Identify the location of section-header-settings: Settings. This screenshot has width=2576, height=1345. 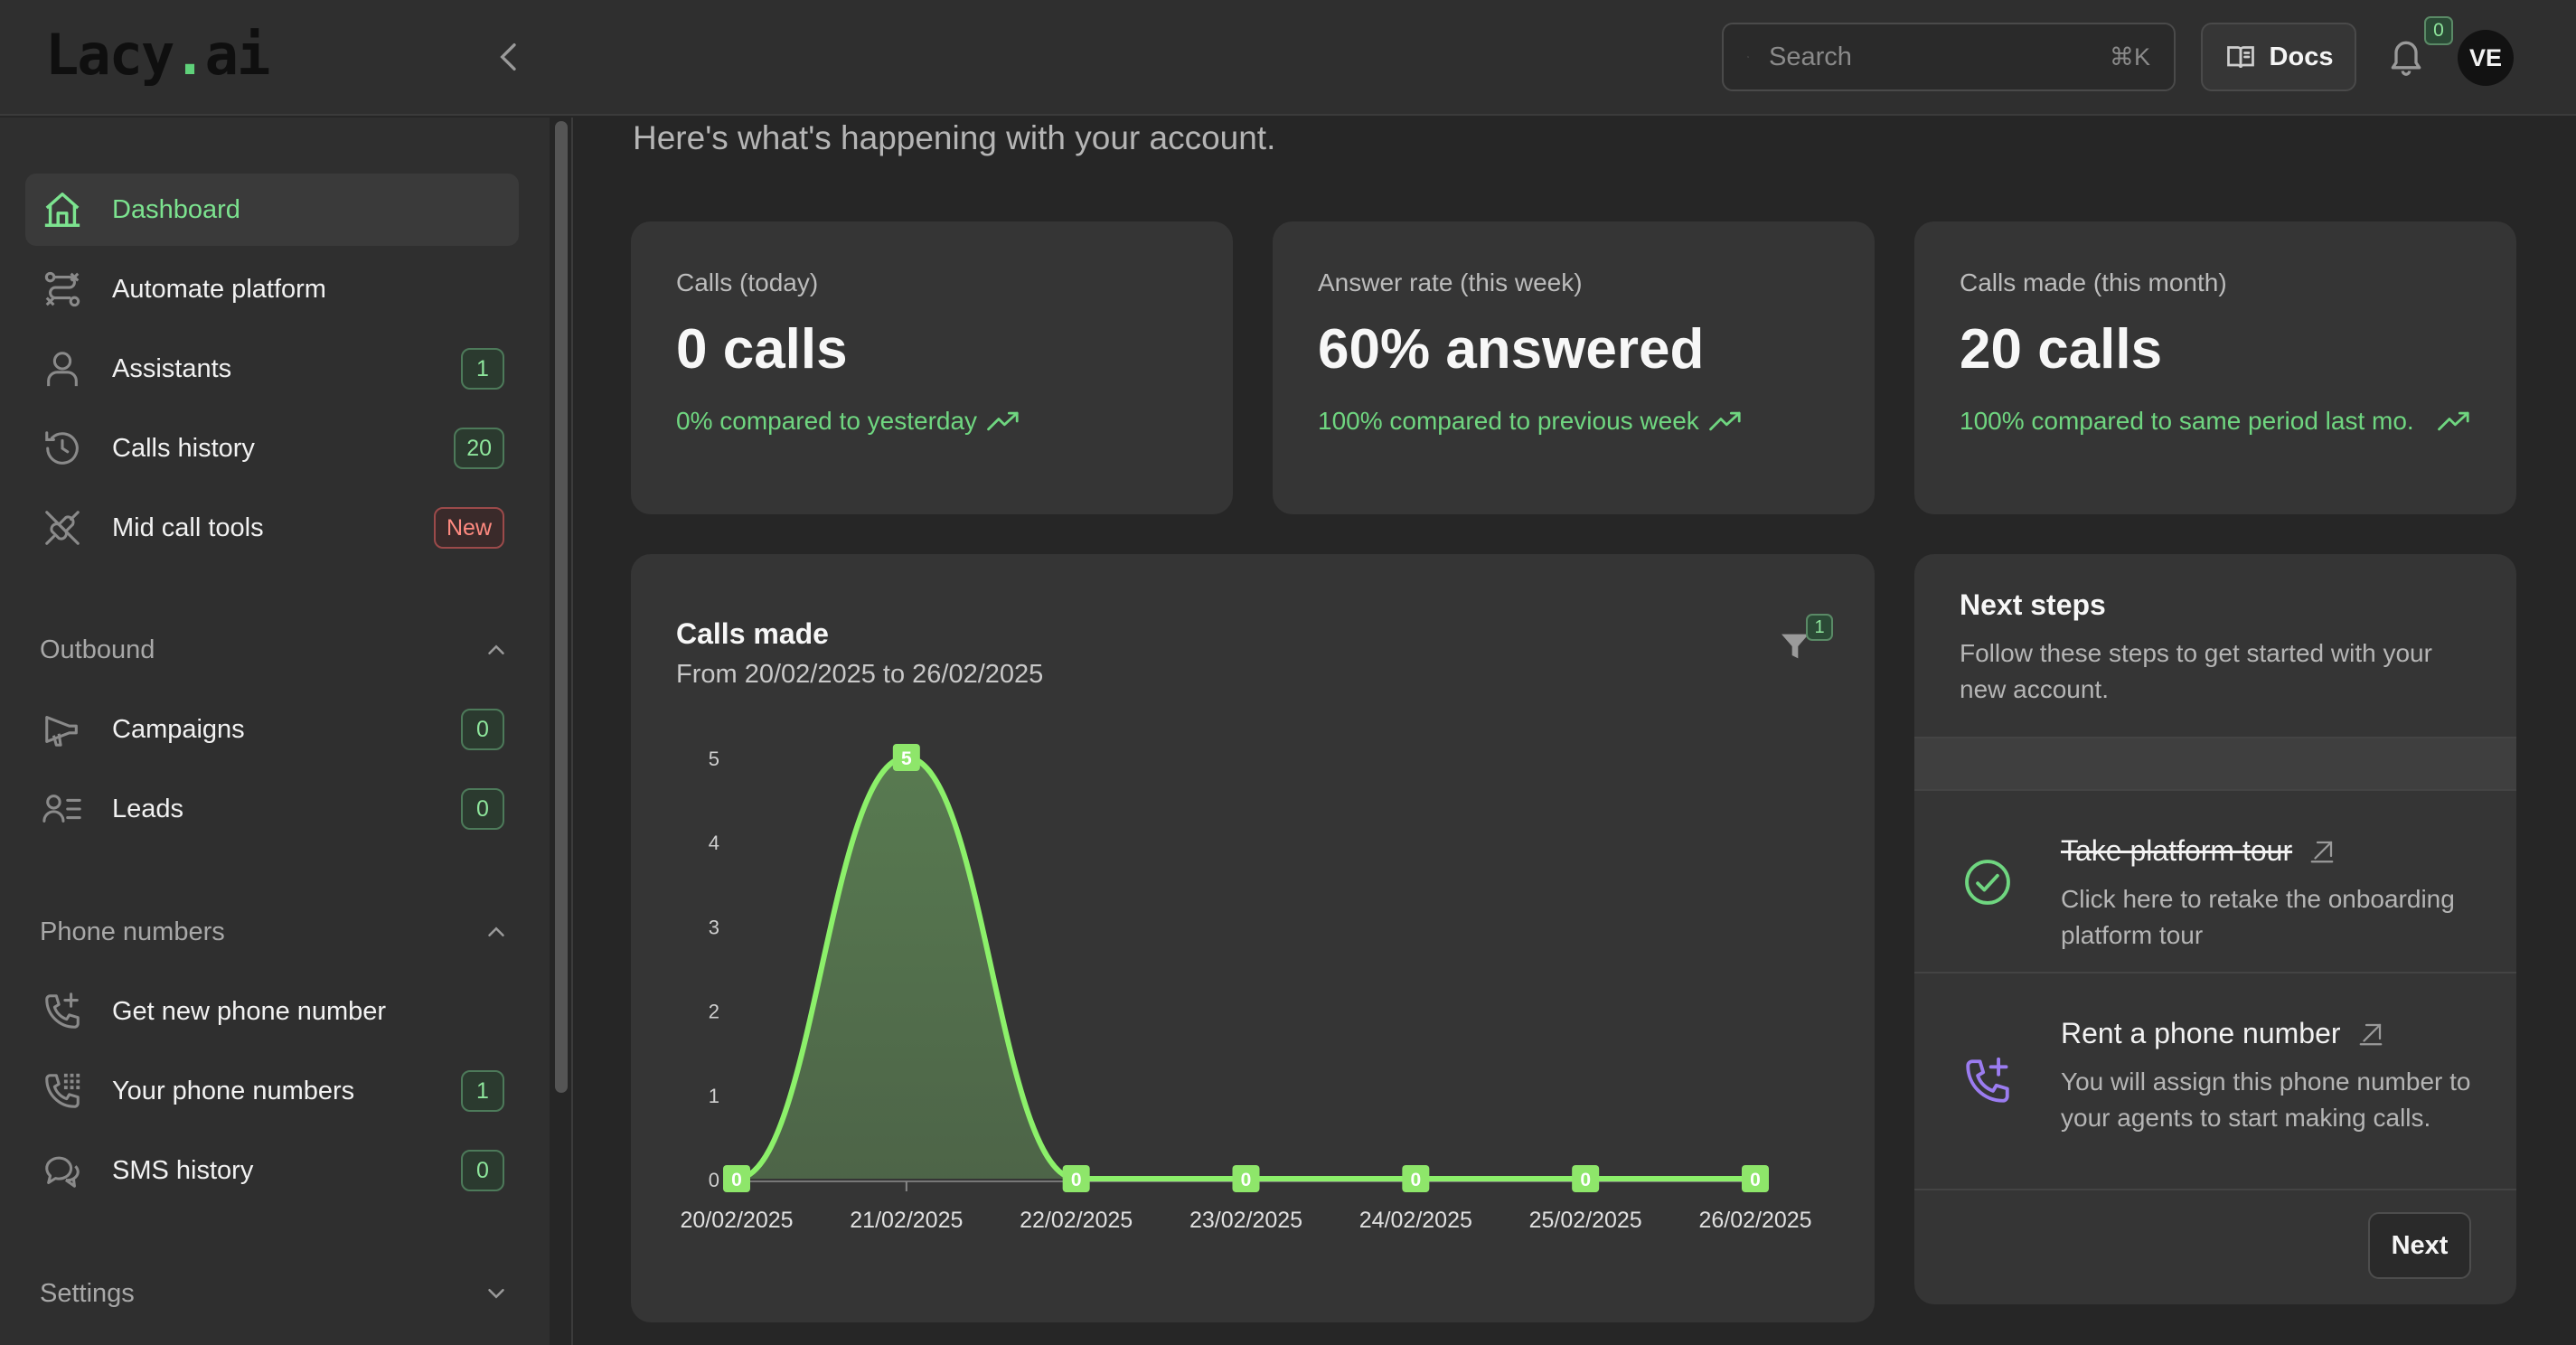
(275, 1293).